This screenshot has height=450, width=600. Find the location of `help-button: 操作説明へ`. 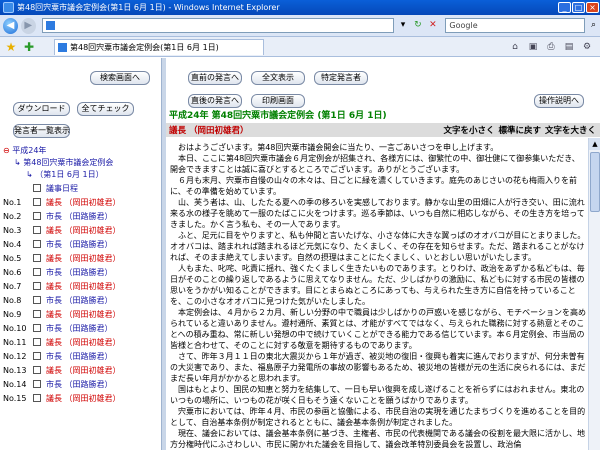

help-button: 操作説明へ is located at coordinates (559, 101).